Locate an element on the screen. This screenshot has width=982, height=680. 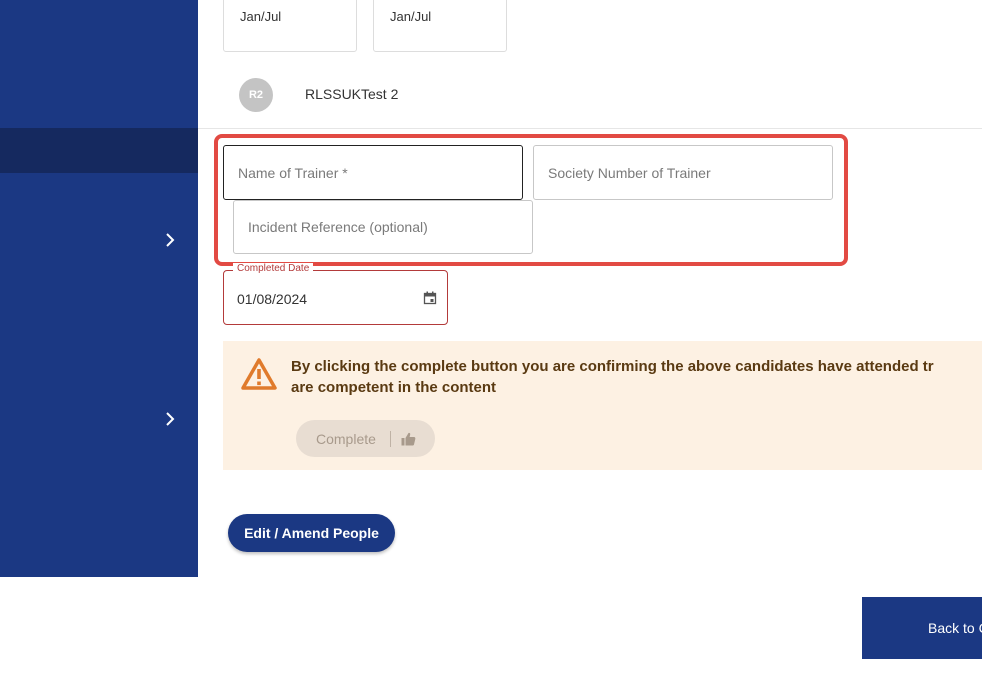
completed-date-field: Completed Date 01/08/2024 is located at coordinates (335, 294).